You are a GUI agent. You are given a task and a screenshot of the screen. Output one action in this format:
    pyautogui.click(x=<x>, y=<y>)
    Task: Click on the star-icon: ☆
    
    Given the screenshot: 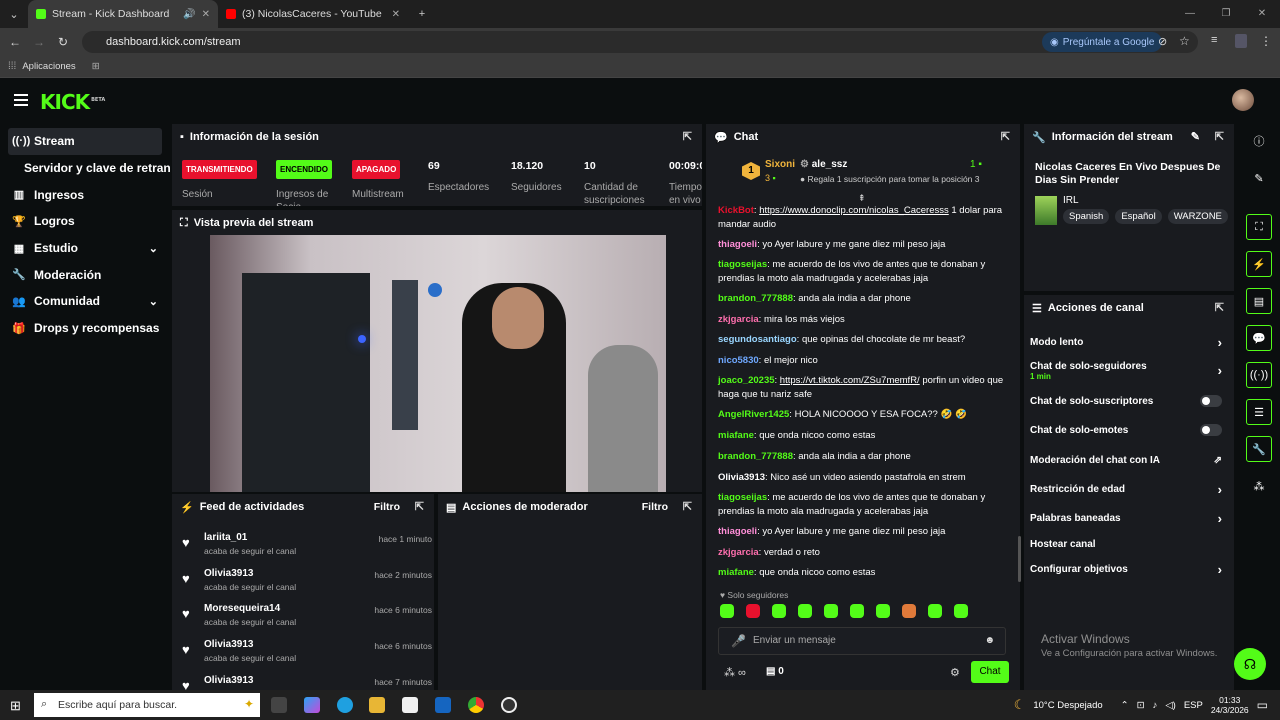 What is the action you would take?
    pyautogui.click(x=1184, y=41)
    